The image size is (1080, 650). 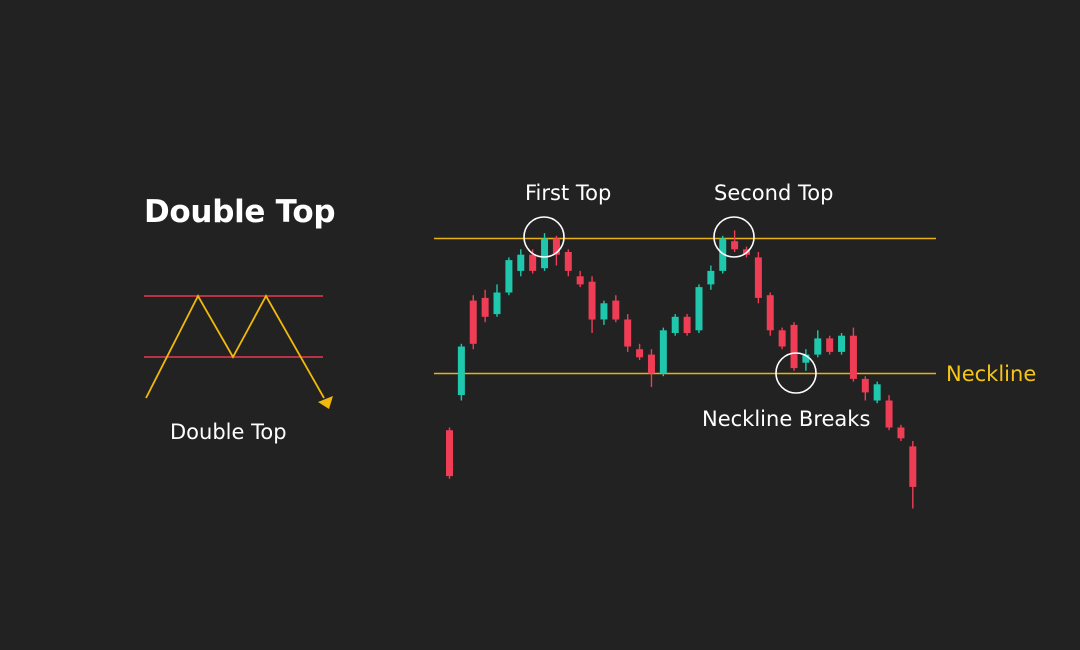 I want to click on level-label-neckline: Neckline, so click(x=991, y=373).